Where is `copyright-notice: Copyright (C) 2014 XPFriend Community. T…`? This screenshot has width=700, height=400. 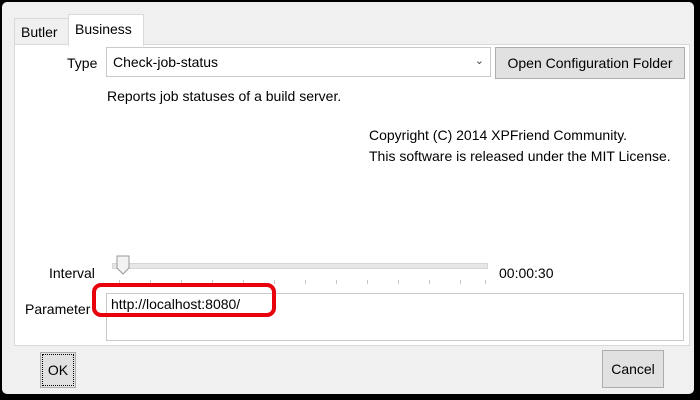 copyright-notice: Copyright (C) 2014 XPFriend Community. T… is located at coordinates (520, 146).